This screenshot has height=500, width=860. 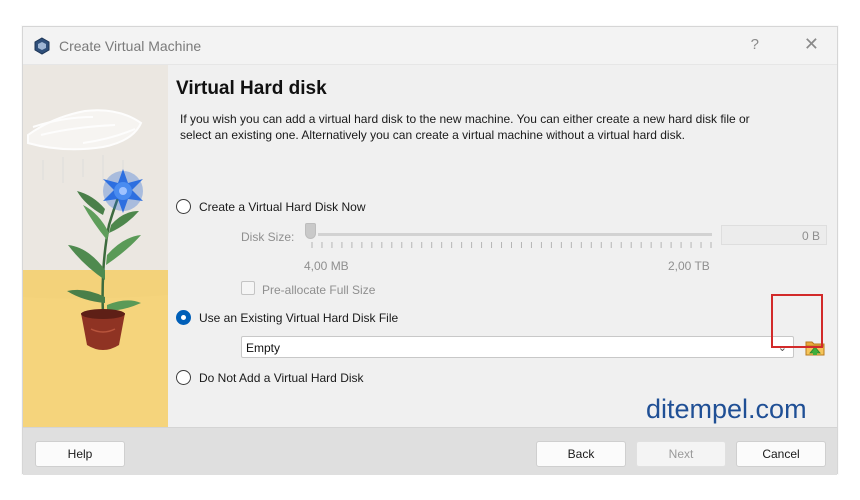 I want to click on folder-button-highlight, so click(x=797, y=321).